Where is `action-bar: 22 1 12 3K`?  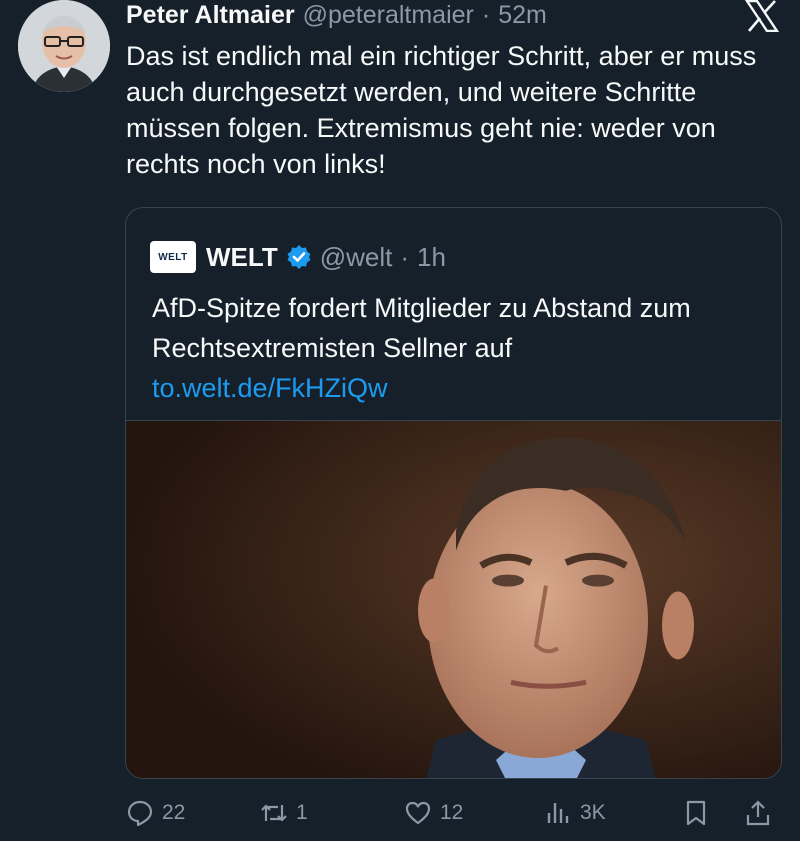
action-bar: 22 1 12 3K is located at coordinates (456, 813).